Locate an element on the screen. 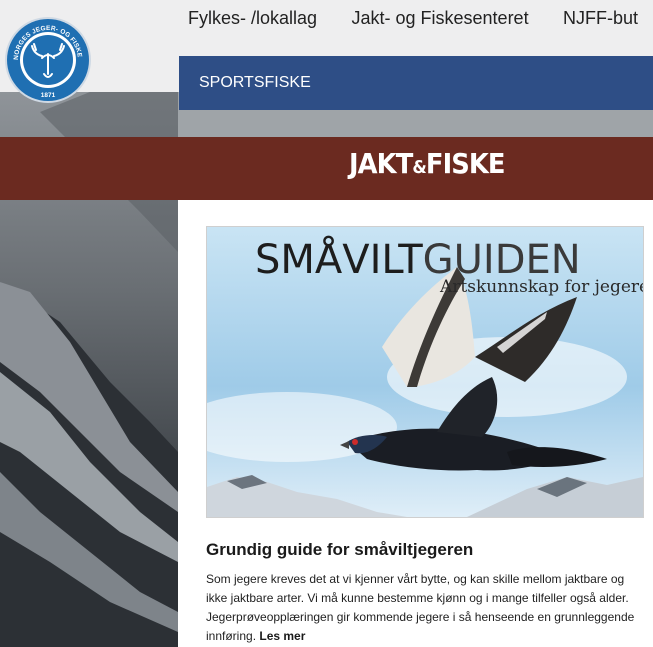 The image size is (653, 647). hero-subtitle: Artskunnskap for jegere is located at coordinates (542, 287).